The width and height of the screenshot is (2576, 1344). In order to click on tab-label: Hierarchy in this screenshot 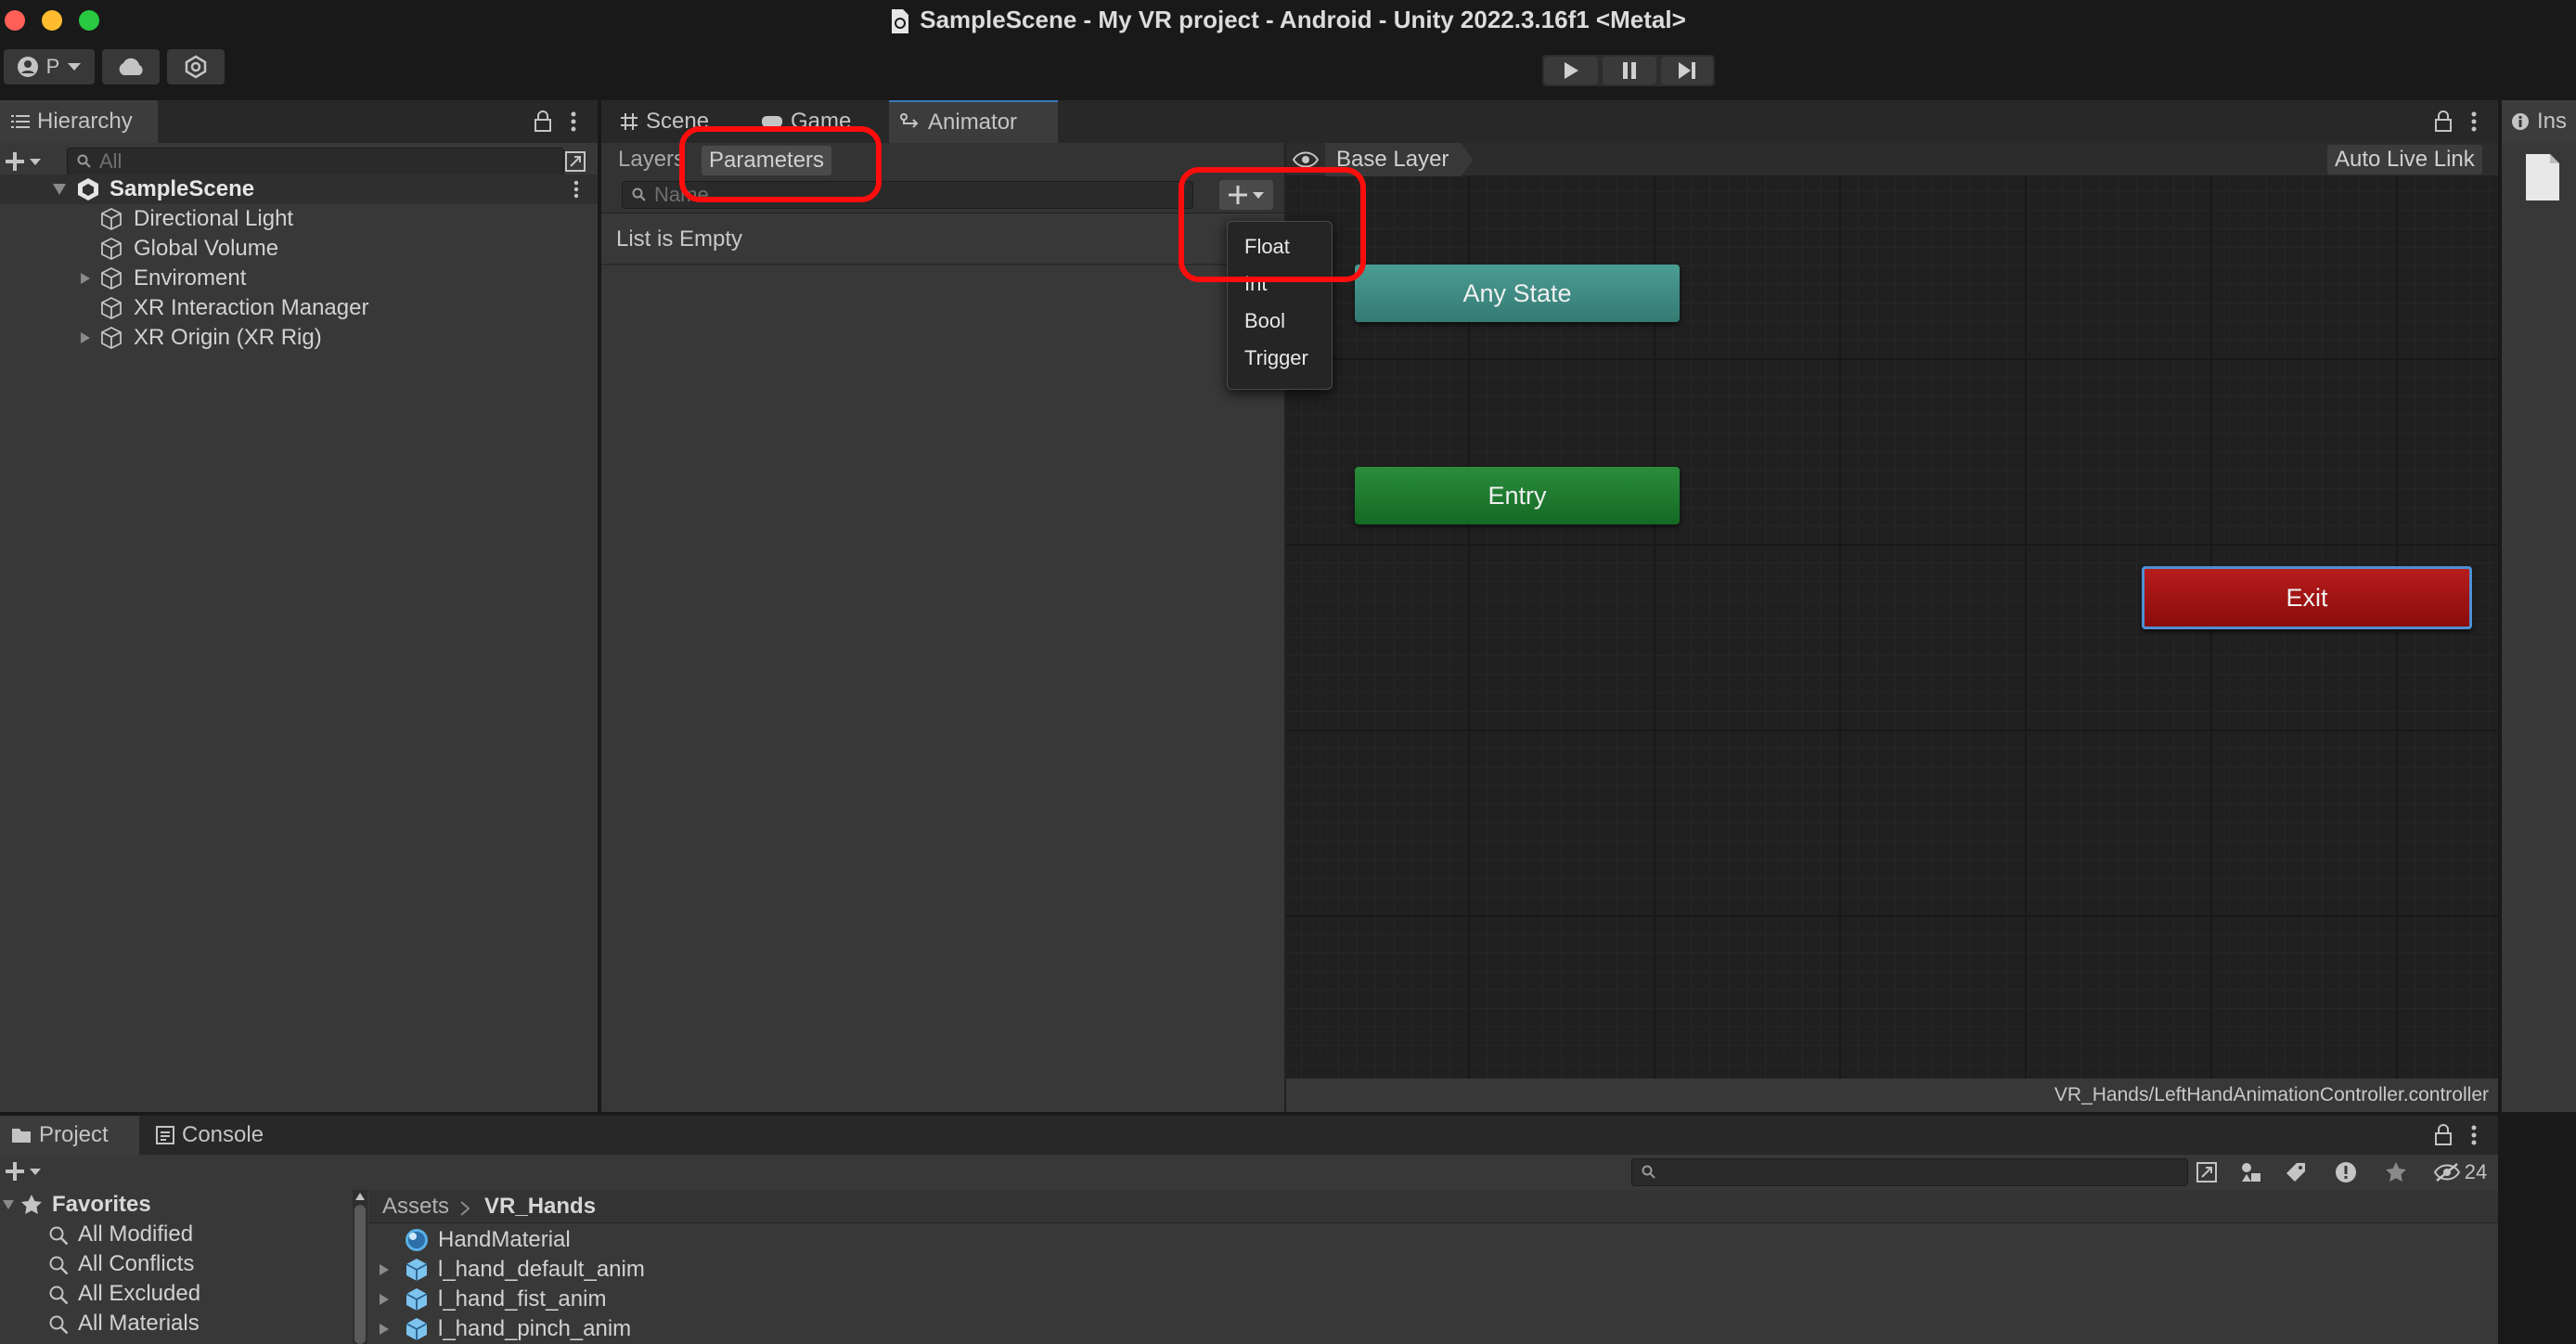, I will do `click(85, 121)`.